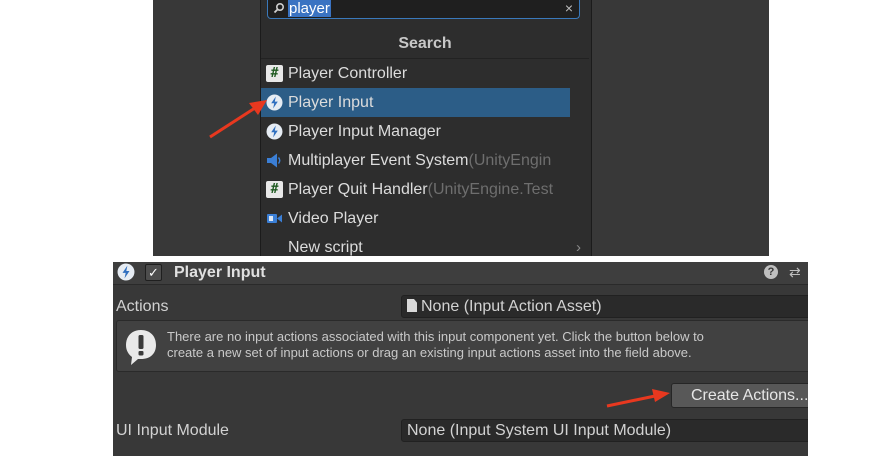  I want to click on result-player-input: Player Input, so click(415, 102).